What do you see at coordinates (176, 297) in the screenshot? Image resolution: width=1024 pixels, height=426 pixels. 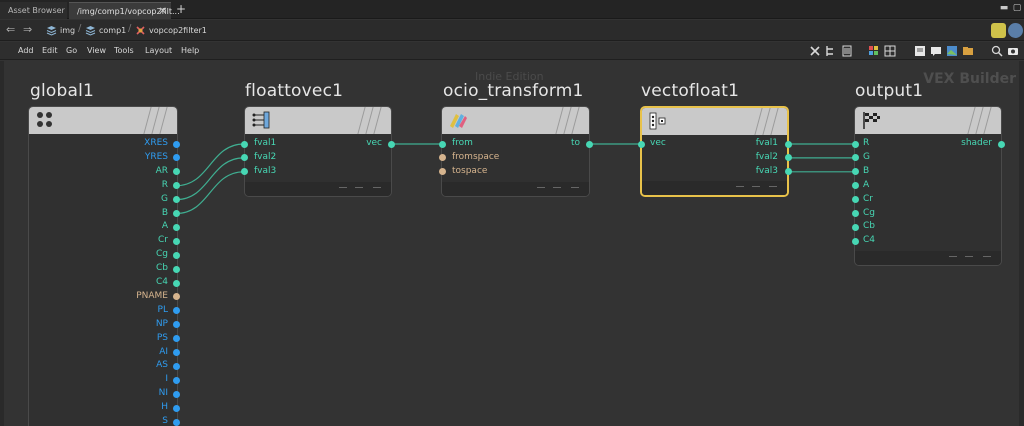 I see `port-global1-out-pname` at bounding box center [176, 297].